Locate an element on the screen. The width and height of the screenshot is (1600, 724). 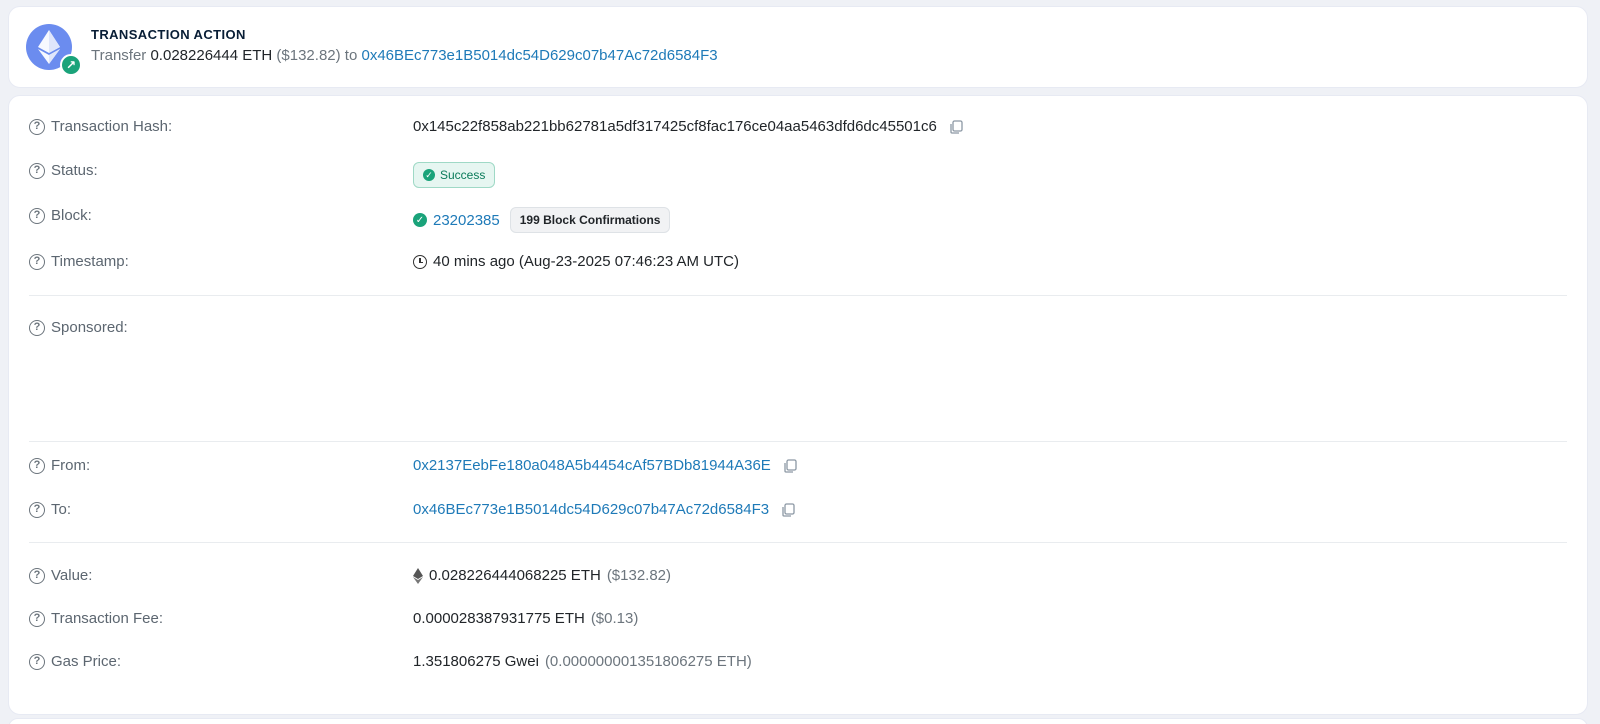
value-group: 0.000028387931775 ETH ($0.13) is located at coordinates (525, 618).